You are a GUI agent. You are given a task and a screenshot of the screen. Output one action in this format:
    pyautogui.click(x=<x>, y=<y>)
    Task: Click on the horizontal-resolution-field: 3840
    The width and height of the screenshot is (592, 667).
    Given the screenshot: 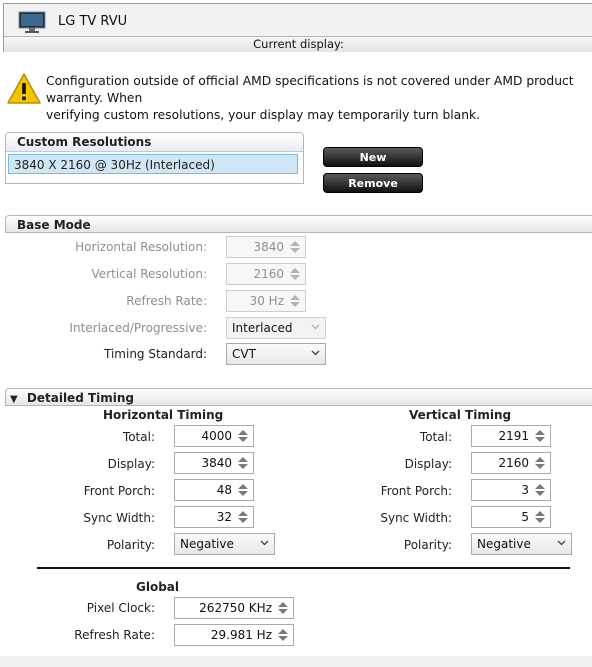 What is the action you would take?
    pyautogui.click(x=266, y=247)
    